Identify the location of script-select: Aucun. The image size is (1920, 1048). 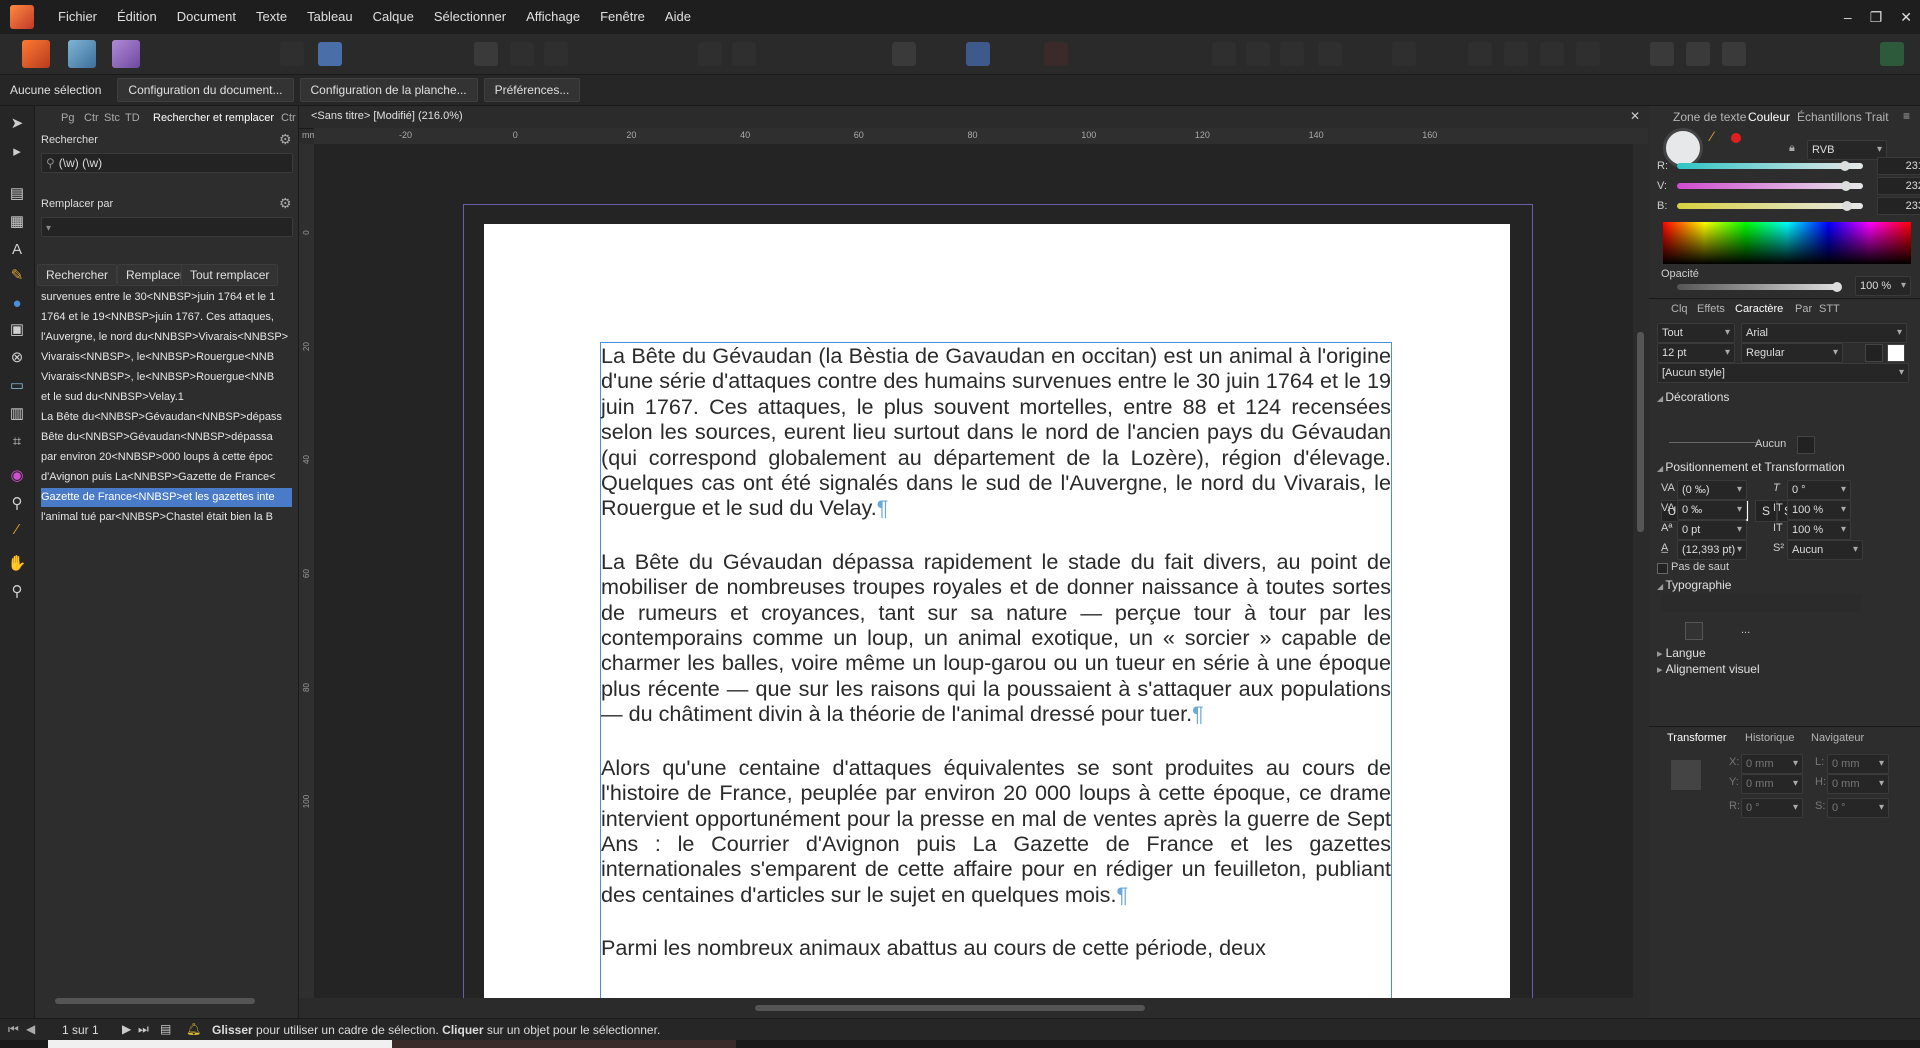
(1825, 550).